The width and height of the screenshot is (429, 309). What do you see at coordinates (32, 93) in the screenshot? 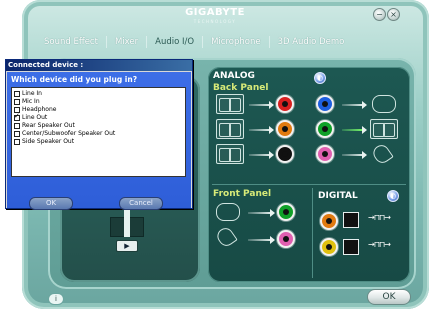
I see `option-label: Line In` at bounding box center [32, 93].